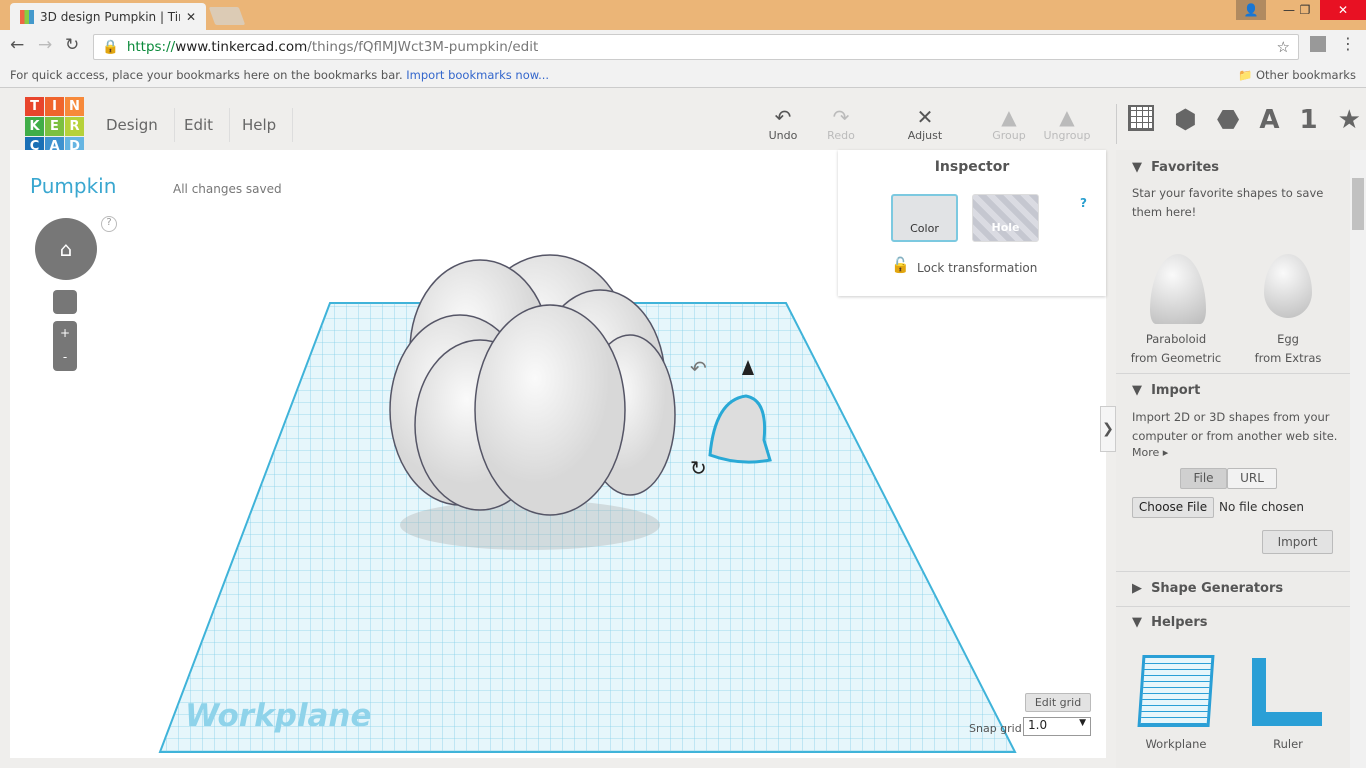 The width and height of the screenshot is (1366, 768). I want to click on logo-letter: E, so click(54, 126).